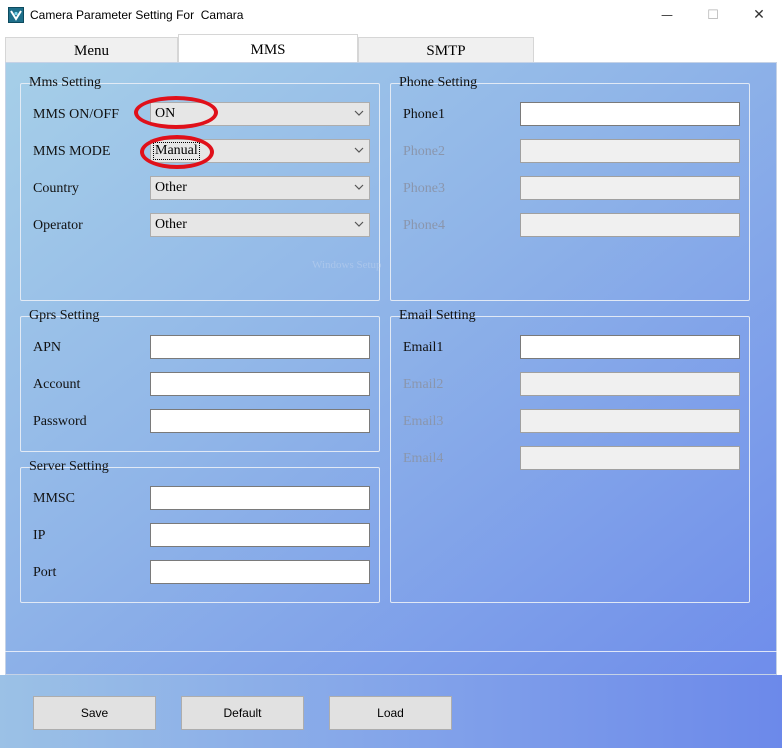  What do you see at coordinates (54, 498) in the screenshot?
I see `mmsc-label: MMSC` at bounding box center [54, 498].